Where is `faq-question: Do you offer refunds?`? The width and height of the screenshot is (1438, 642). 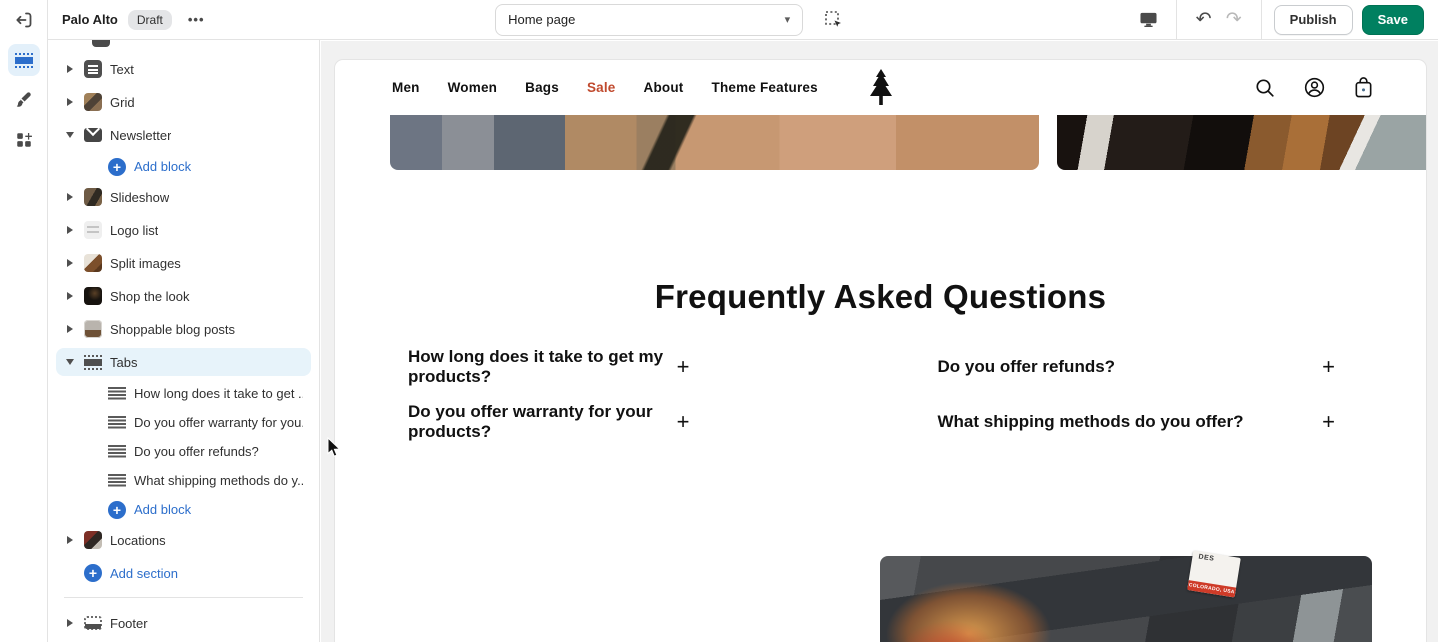
faq-question: Do you offer refunds? is located at coordinates (1026, 366).